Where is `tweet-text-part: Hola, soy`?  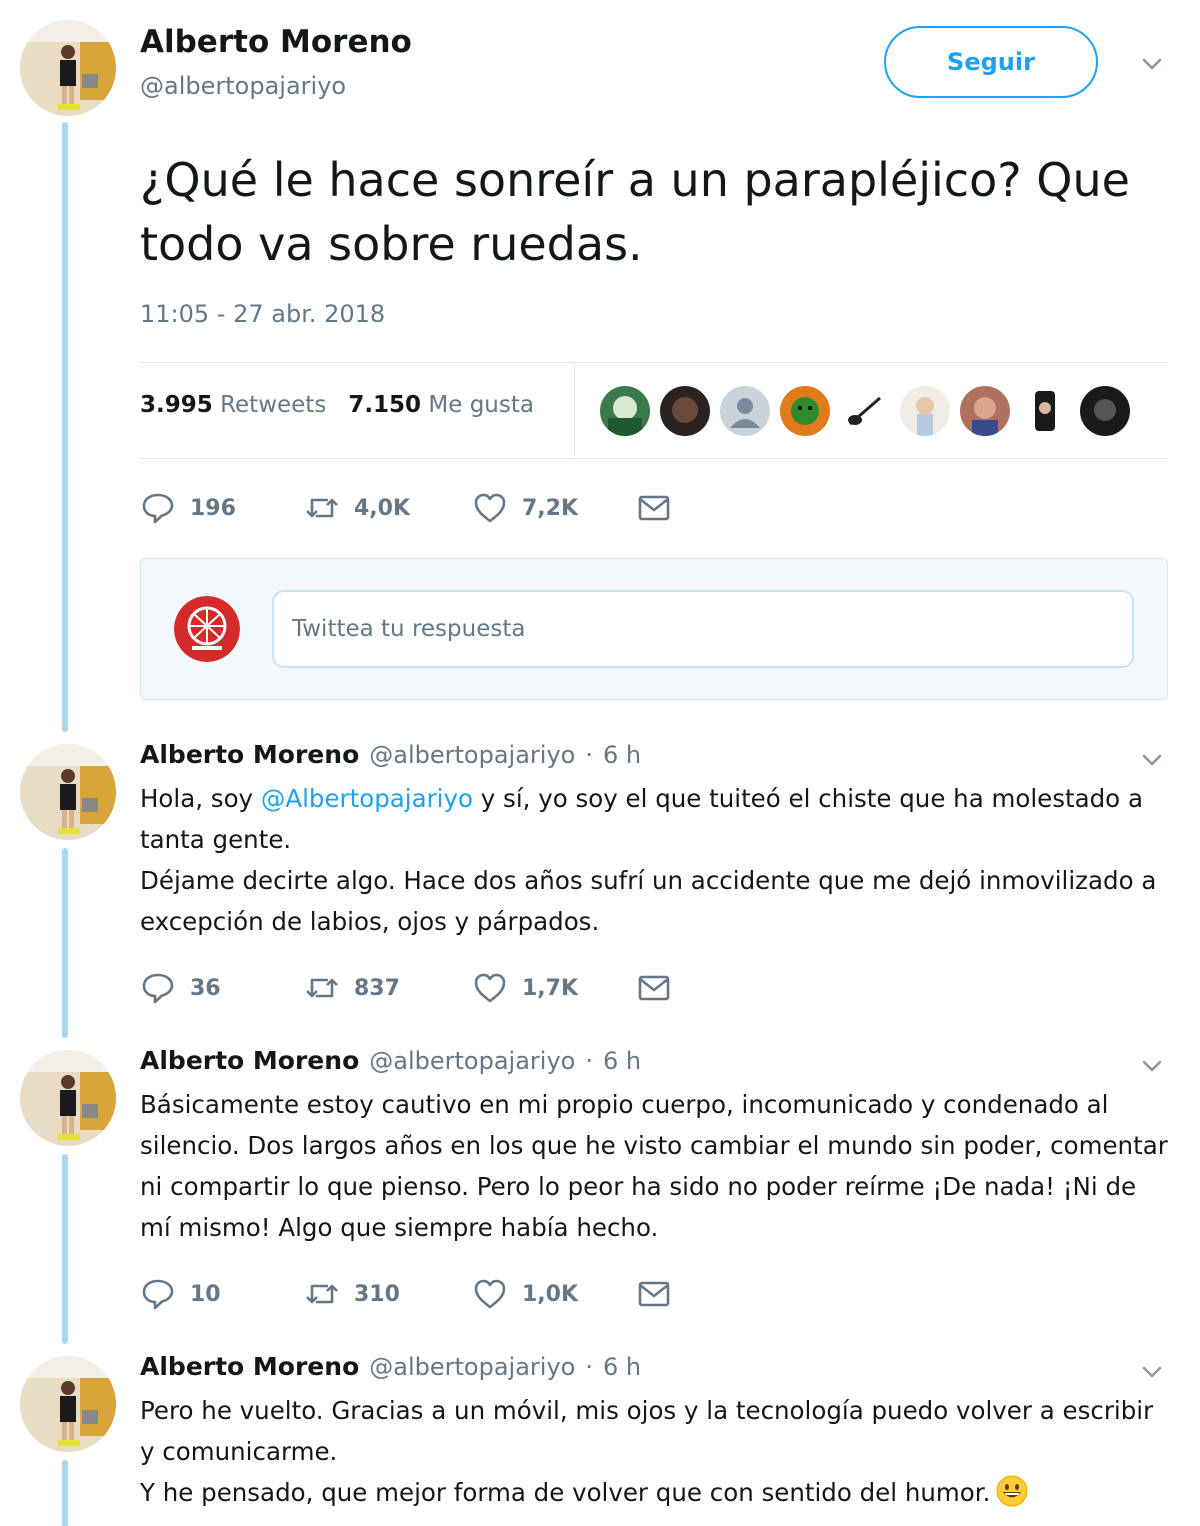
tweet-text-part: Hola, soy is located at coordinates (200, 798).